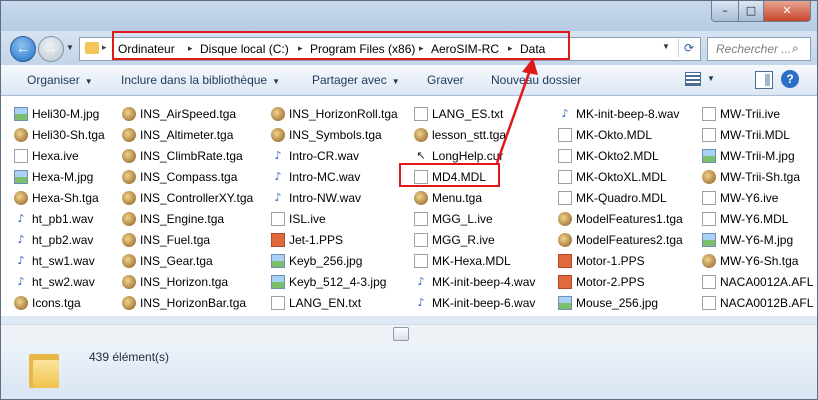 Image resolution: width=818 pixels, height=400 pixels. I want to click on file-item: MK-Okto2.MDL, so click(627, 156).